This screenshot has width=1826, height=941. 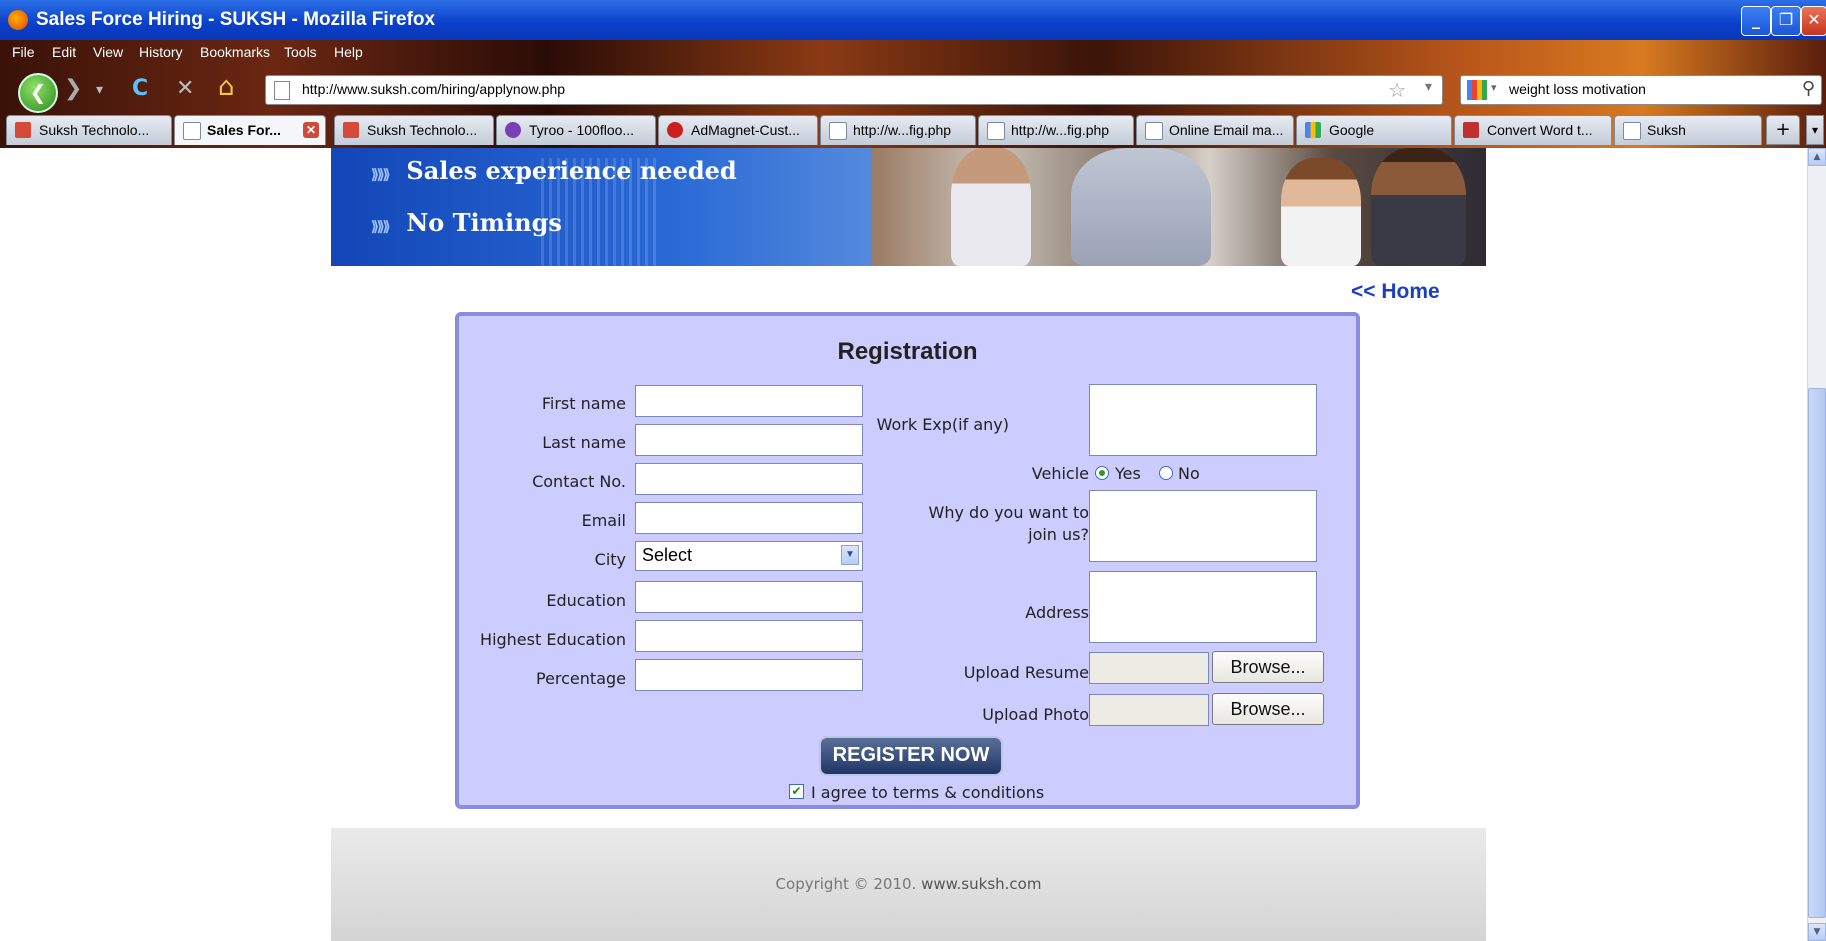 What do you see at coordinates (311, 130) in the screenshot?
I see `tab-close-icon: ✕` at bounding box center [311, 130].